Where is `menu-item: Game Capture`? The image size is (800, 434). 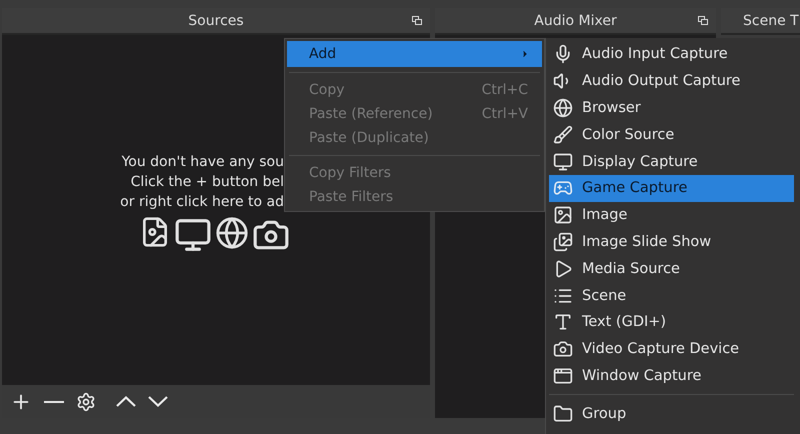
menu-item: Game Capture is located at coordinates (671, 188).